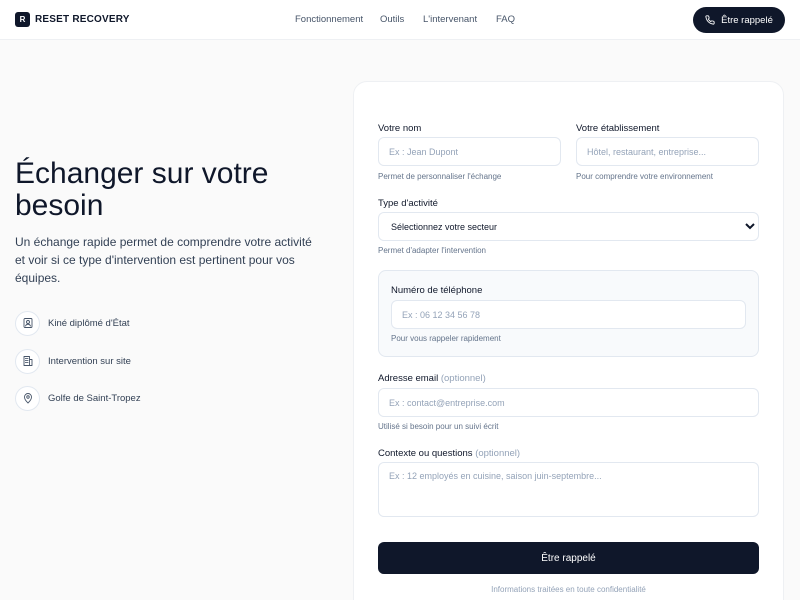 The image size is (800, 600). Describe the element at coordinates (568, 558) in the screenshot. I see `submit-callback-button: Être rappelé` at that location.